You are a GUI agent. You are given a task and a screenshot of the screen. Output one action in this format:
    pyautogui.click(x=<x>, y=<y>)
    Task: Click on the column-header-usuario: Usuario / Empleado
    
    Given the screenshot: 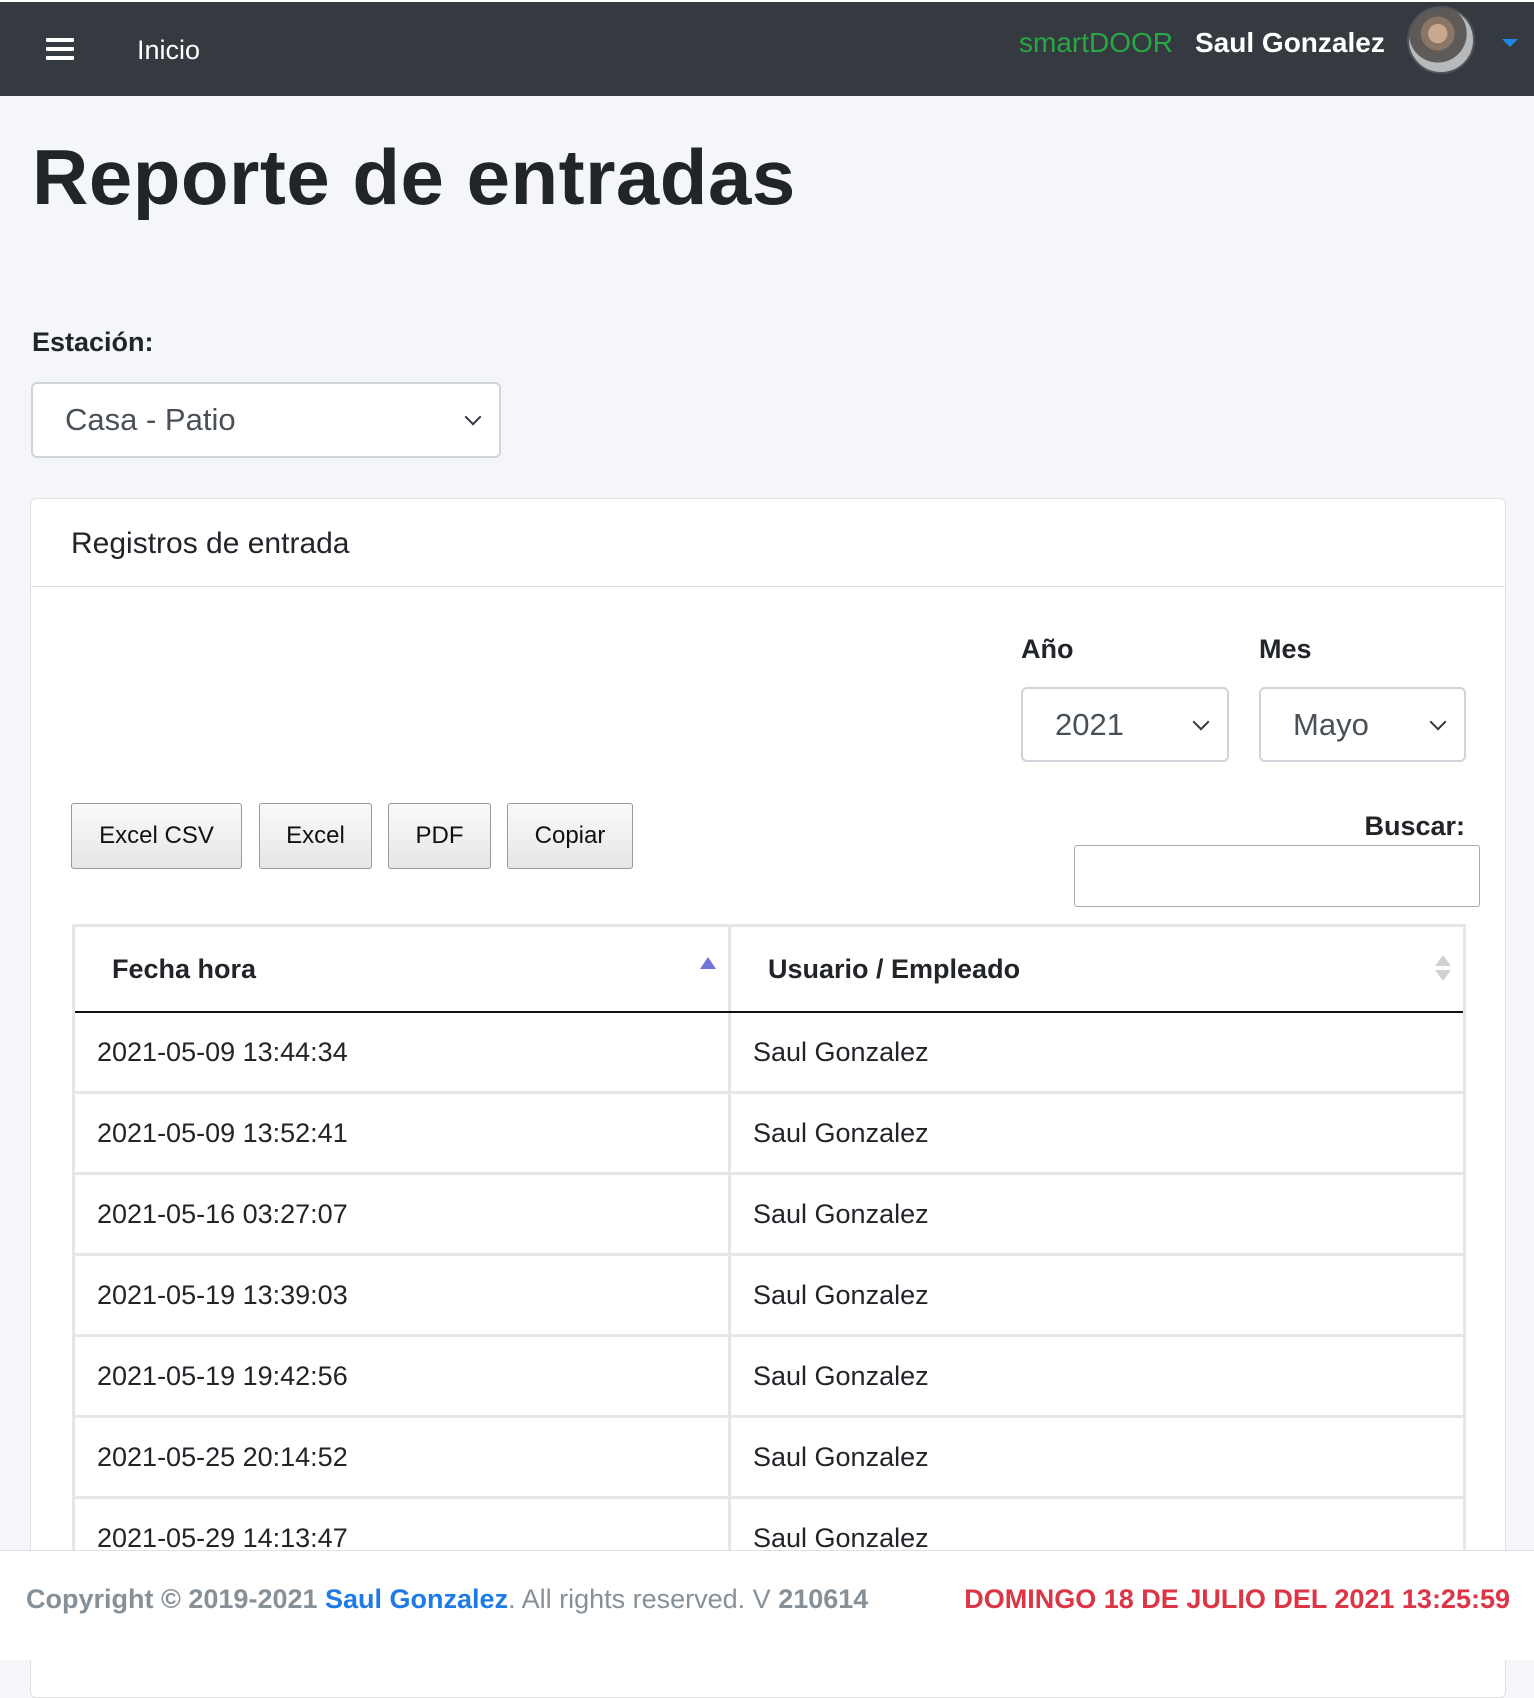 What is the action you would take?
    pyautogui.click(x=1097, y=969)
    